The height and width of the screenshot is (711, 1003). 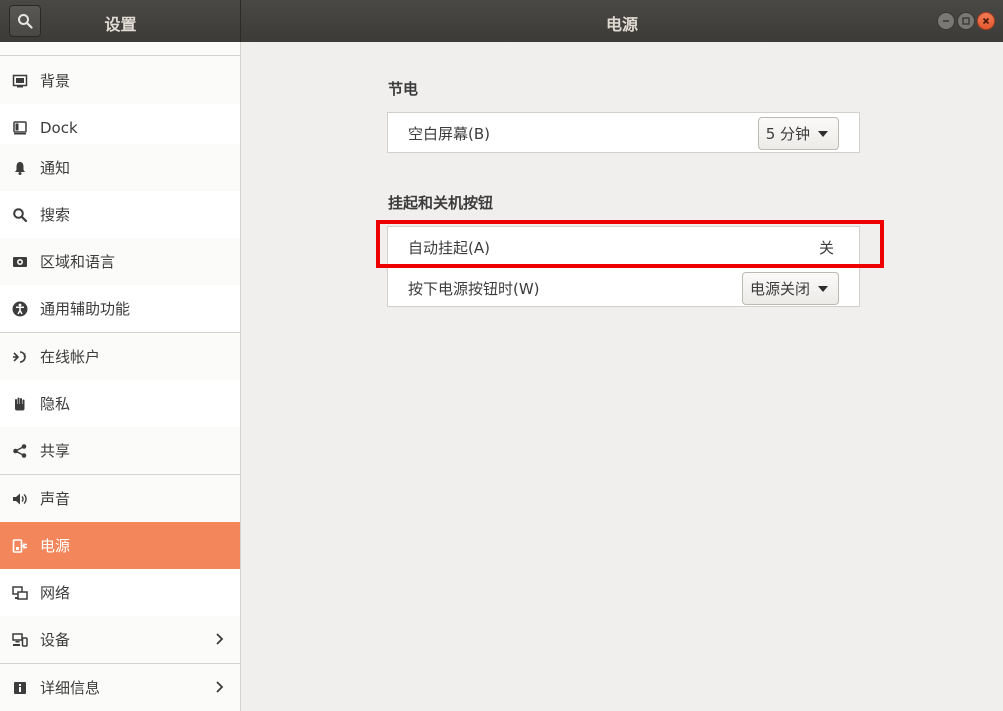 What do you see at coordinates (120, 24) in the screenshot?
I see `settings-title: 设置` at bounding box center [120, 24].